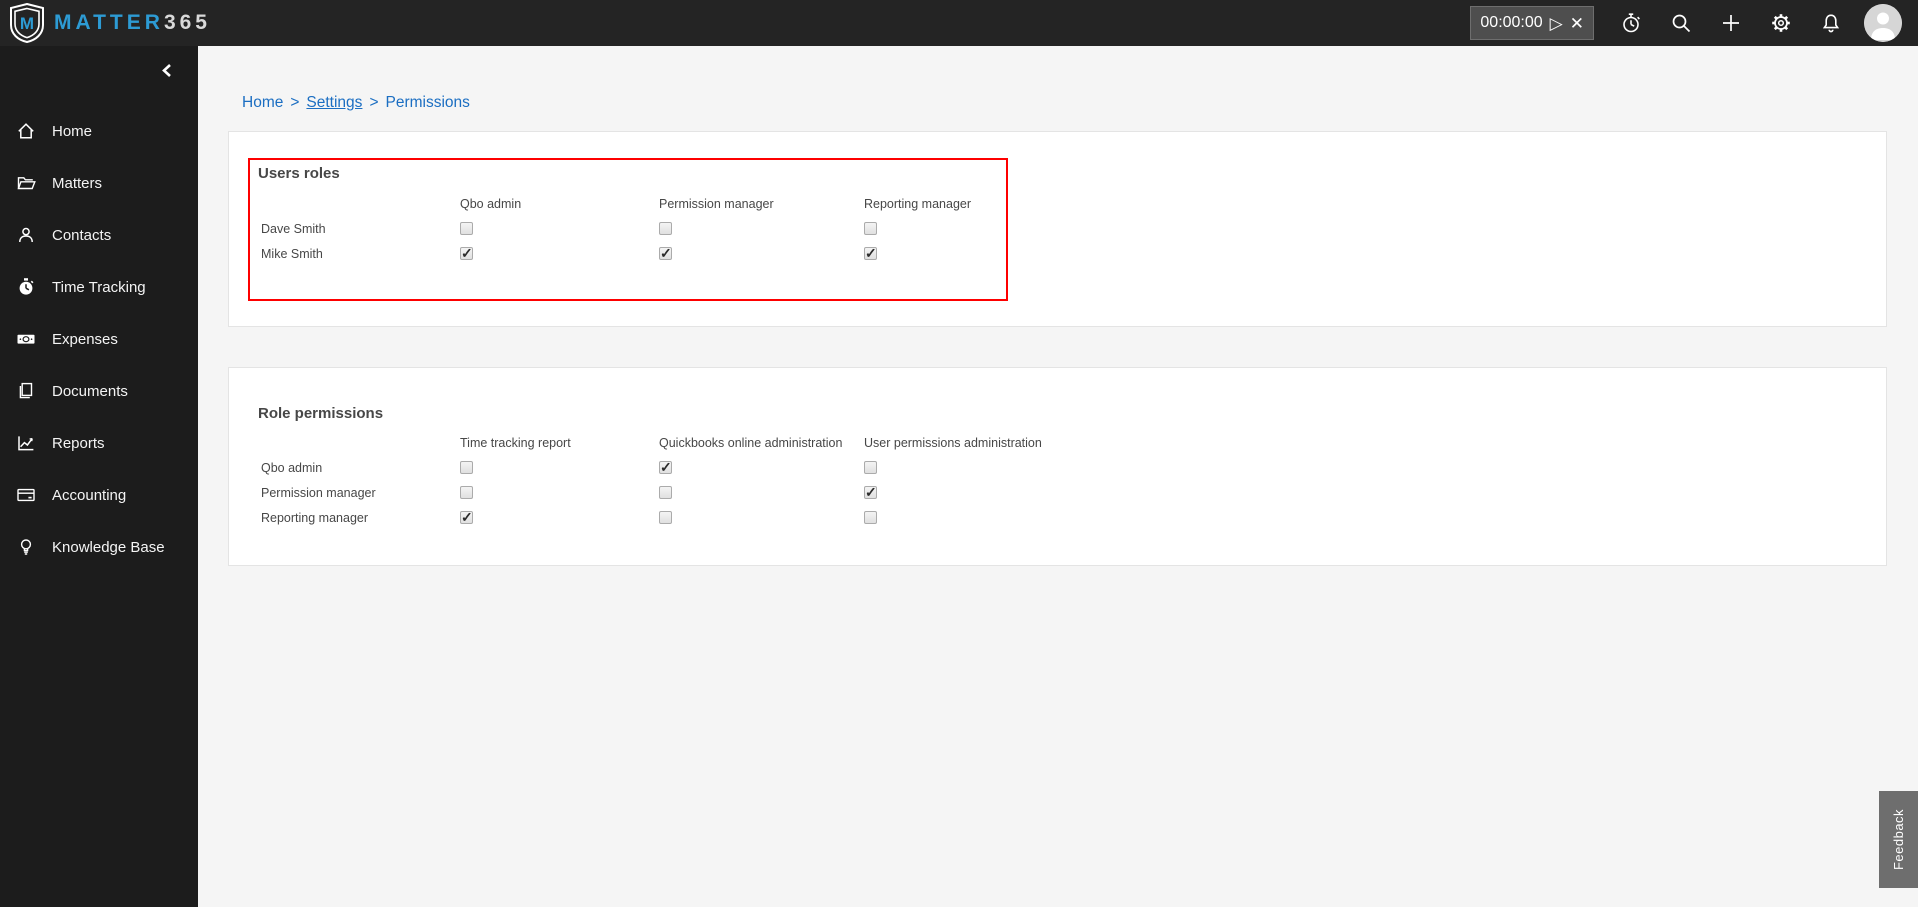 The width and height of the screenshot is (1918, 907). What do you see at coordinates (82, 235) in the screenshot?
I see `sidebar-item-label: Contacts` at bounding box center [82, 235].